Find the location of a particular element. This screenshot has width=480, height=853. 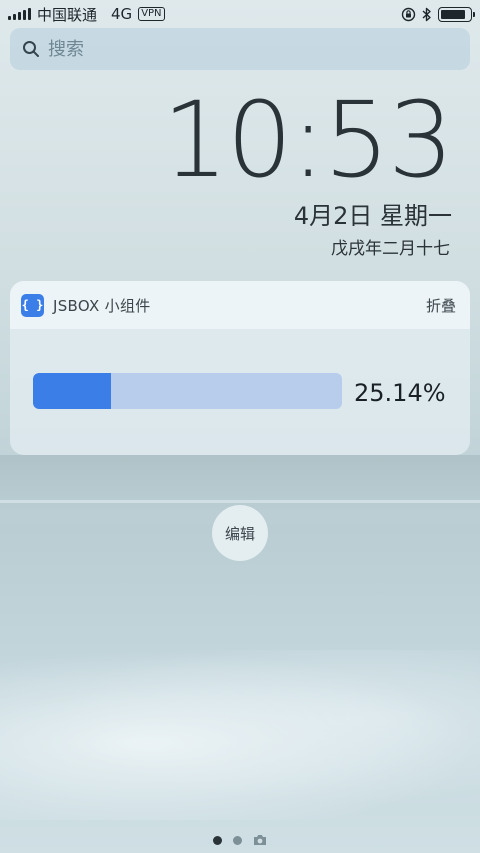

progress-percent: 25.14% is located at coordinates (400, 393).